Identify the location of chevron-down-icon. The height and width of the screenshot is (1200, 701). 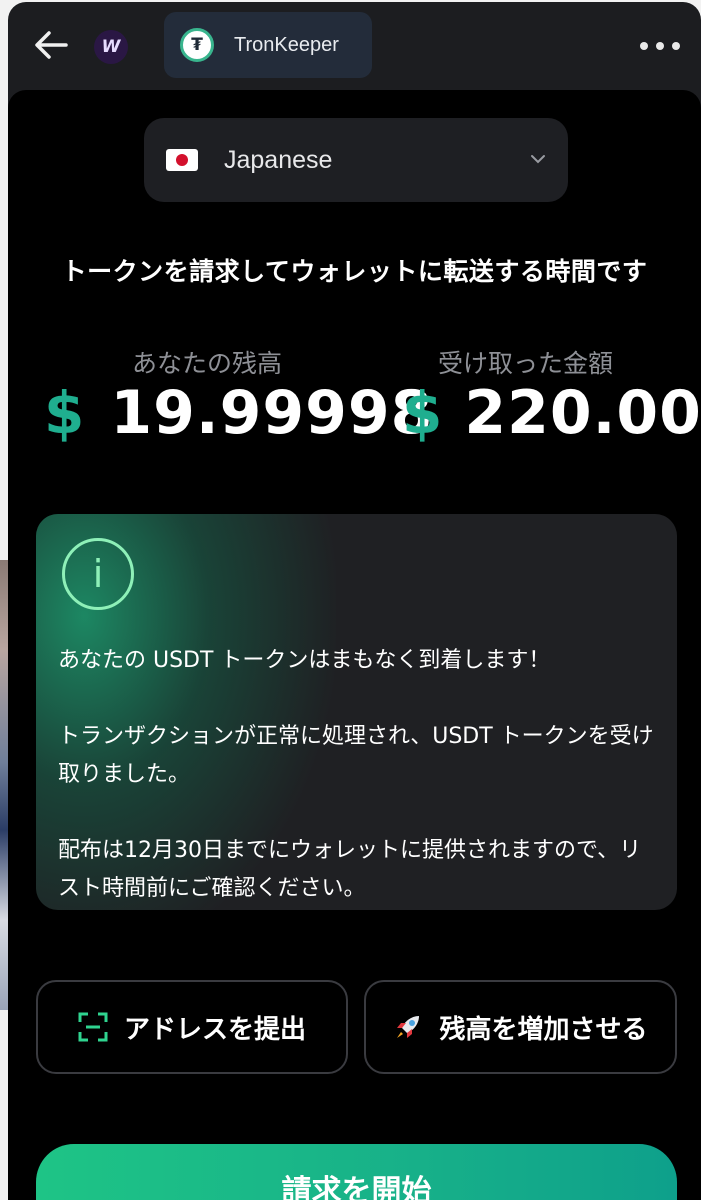
(538, 159).